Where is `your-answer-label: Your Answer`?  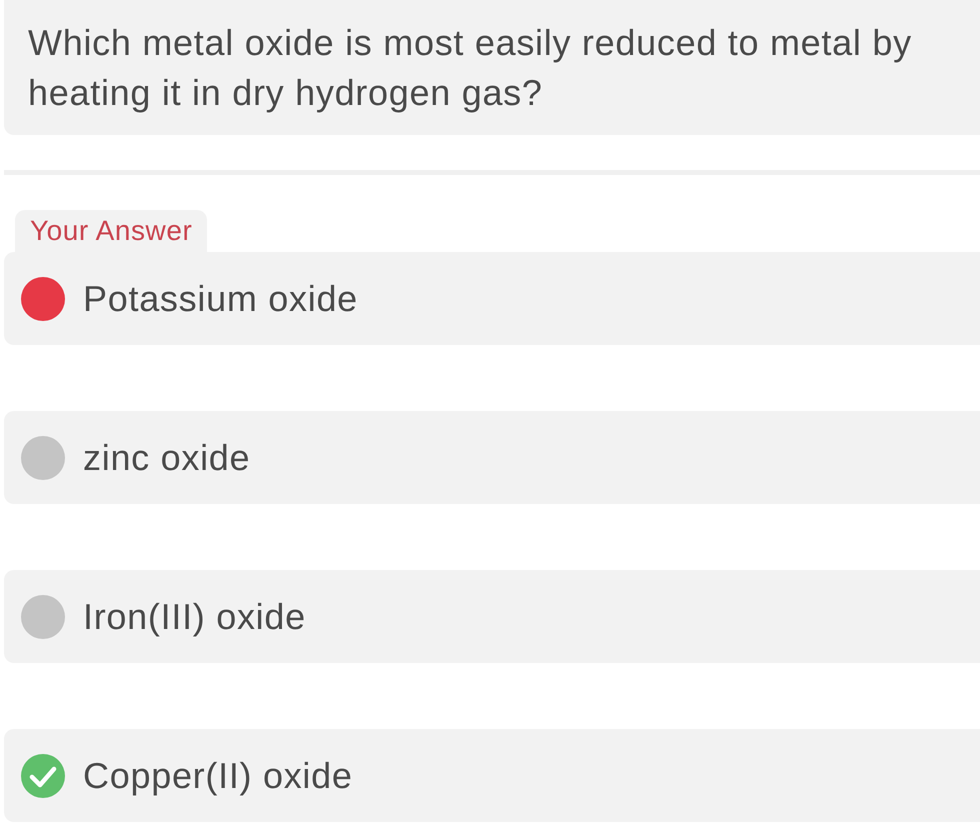
your-answer-label: Your Answer is located at coordinates (111, 231).